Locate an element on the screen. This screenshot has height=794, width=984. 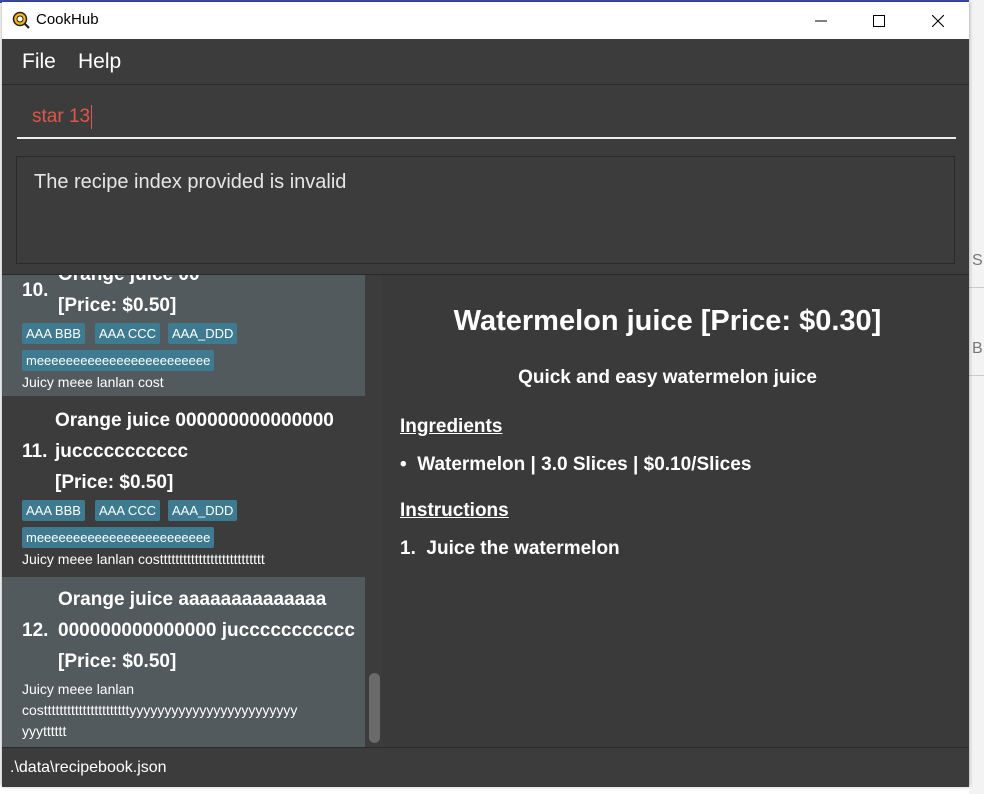
instruction-step: 1. Juice the watermelon is located at coordinates (510, 549).